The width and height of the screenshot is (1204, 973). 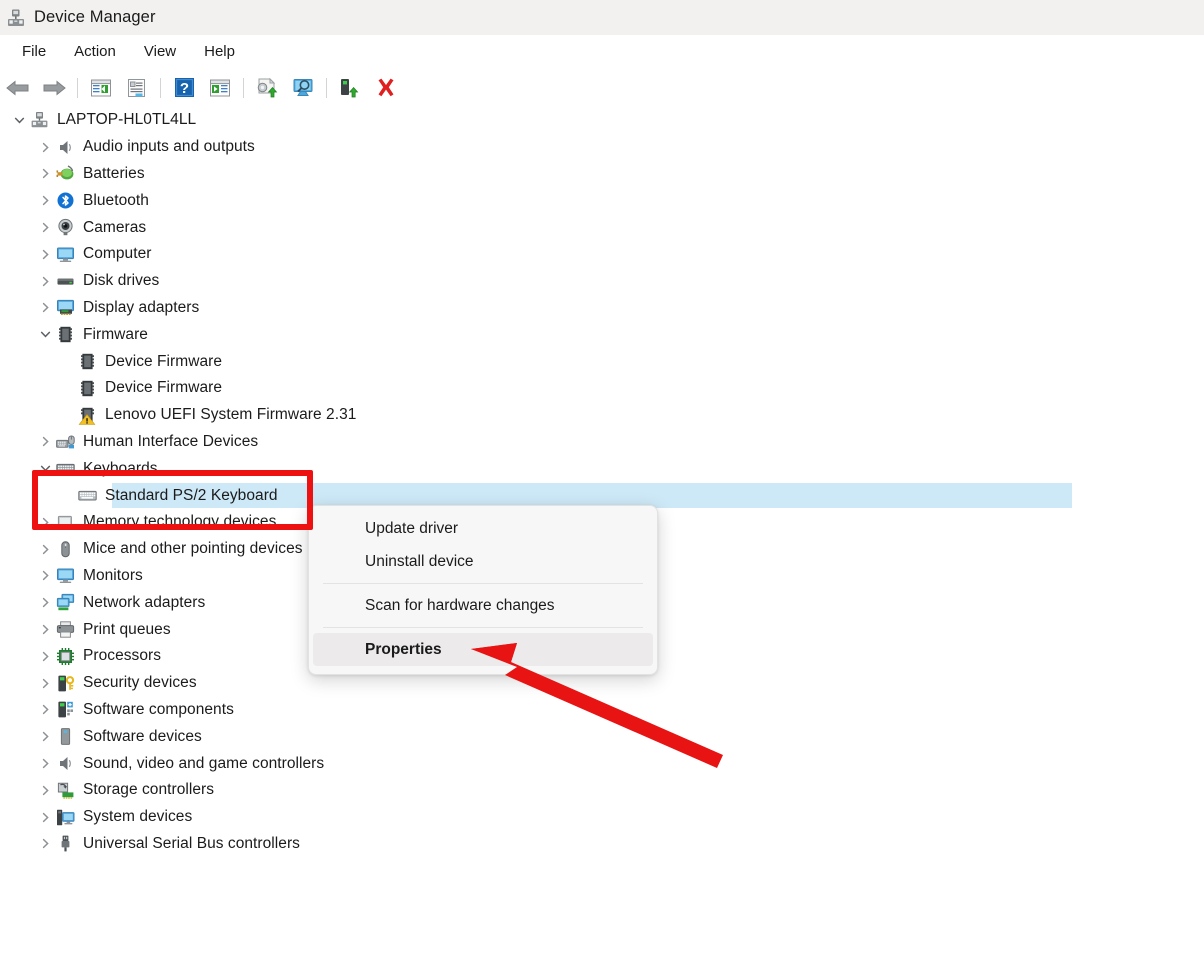 What do you see at coordinates (483, 583) in the screenshot?
I see `context-menu-separator` at bounding box center [483, 583].